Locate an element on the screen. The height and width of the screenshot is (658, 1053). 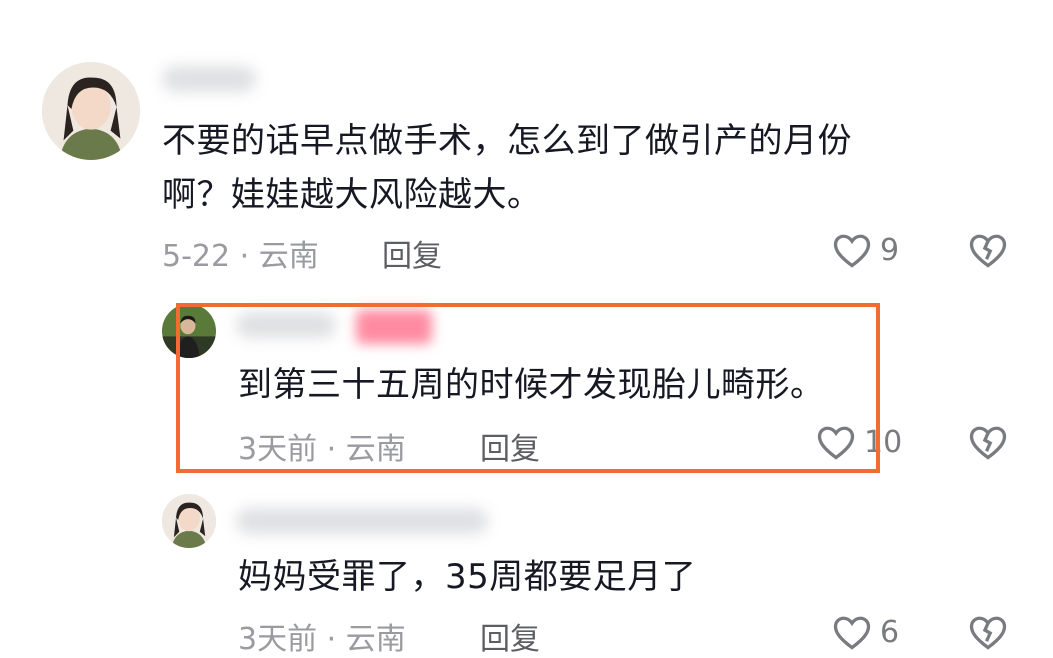
like-button: 9 is located at coordinates (864, 250).